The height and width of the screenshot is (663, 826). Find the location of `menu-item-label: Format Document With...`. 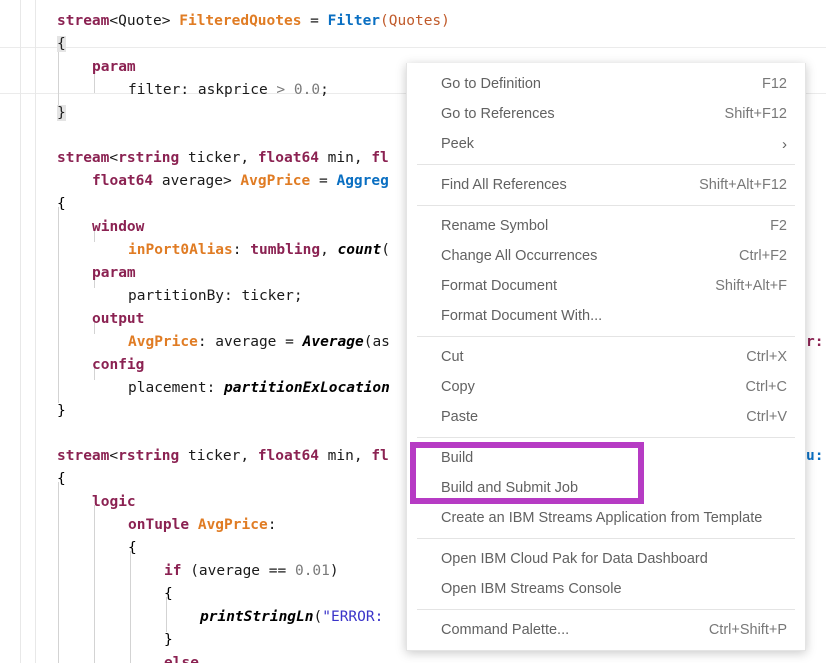

menu-item-label: Format Document With... is located at coordinates (522, 316).